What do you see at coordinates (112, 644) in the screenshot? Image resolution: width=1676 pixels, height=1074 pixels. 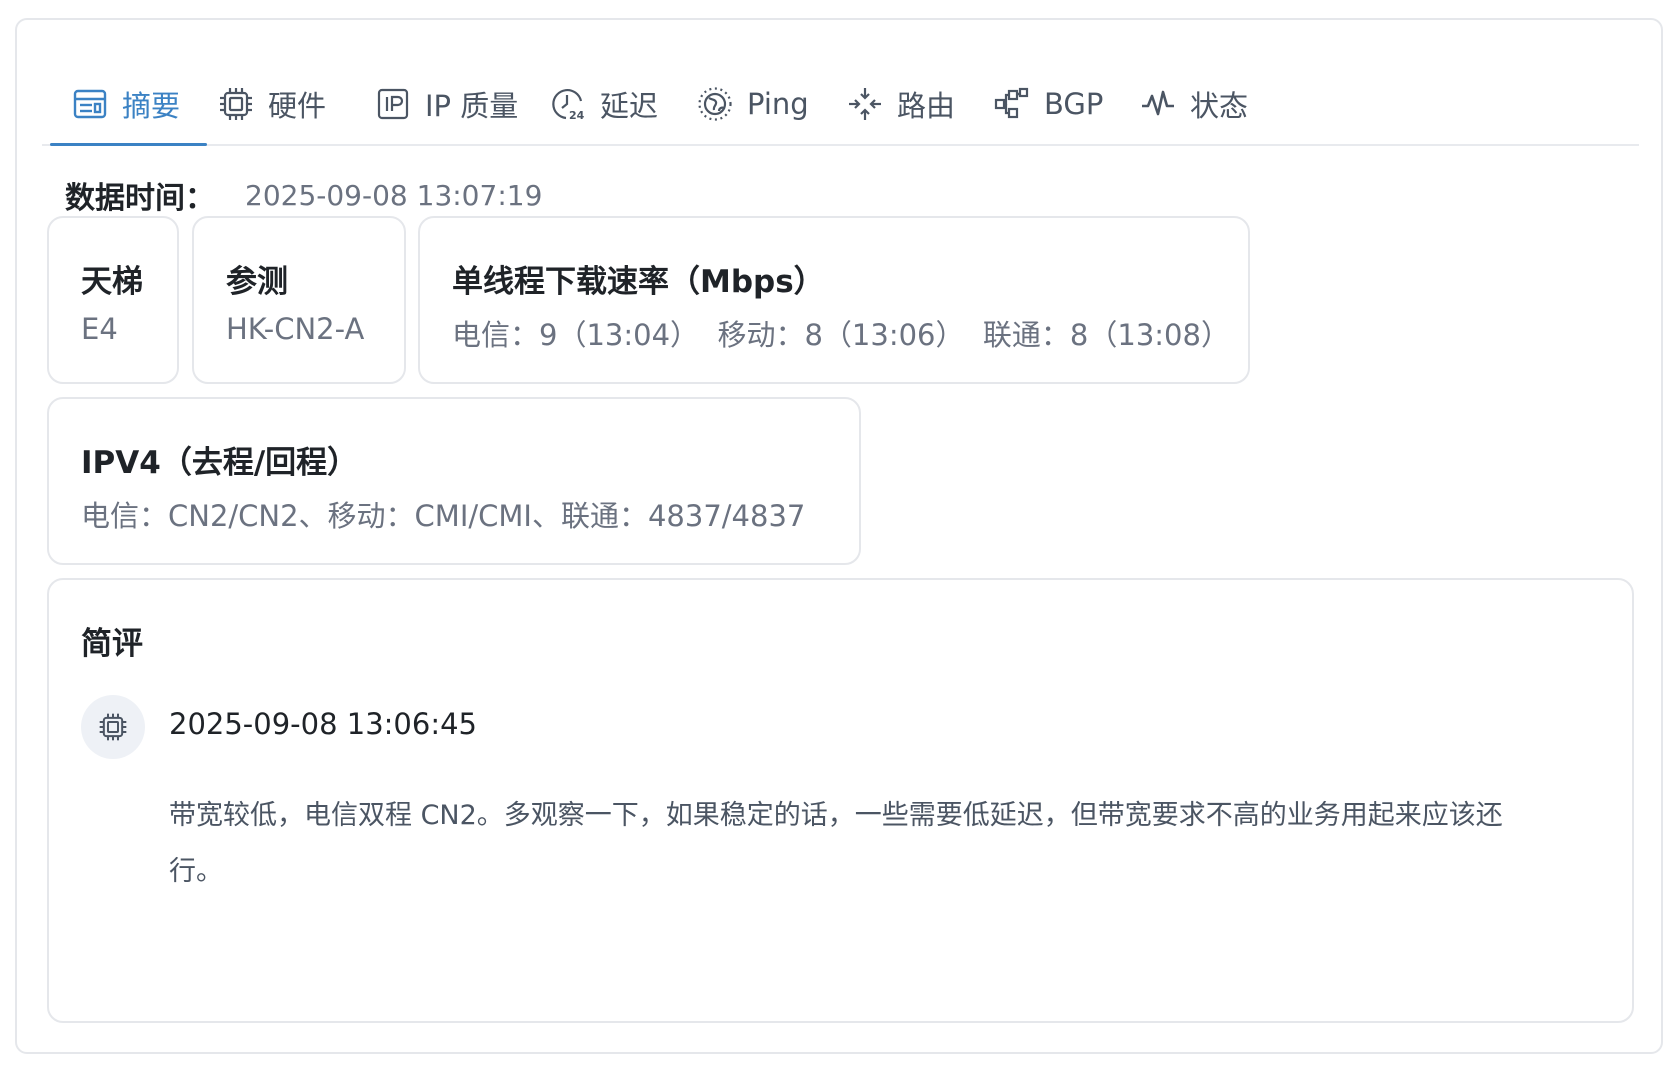 I see `review-title: 简评` at bounding box center [112, 644].